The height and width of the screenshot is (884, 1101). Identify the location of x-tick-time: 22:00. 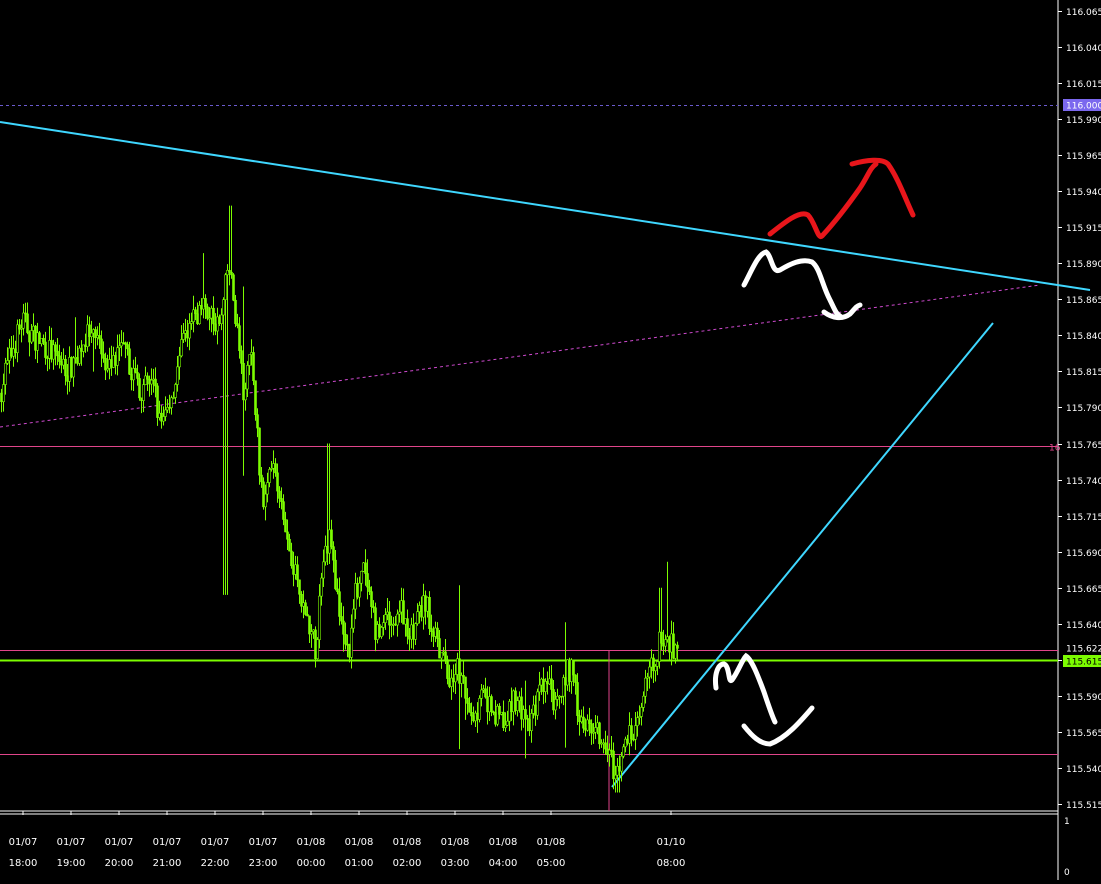
(215, 863).